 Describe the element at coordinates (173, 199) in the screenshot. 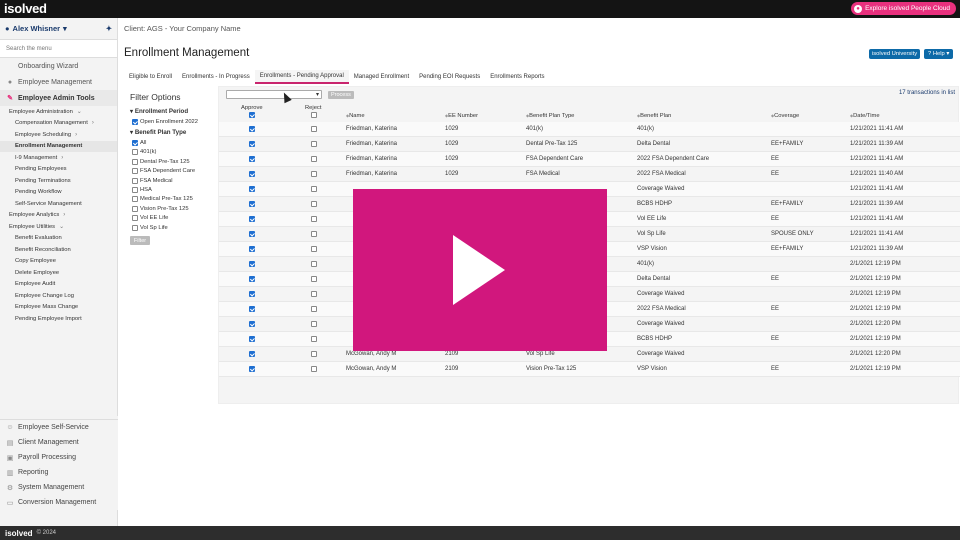

I see `filter-option-medical-pre-tax-125: Medical Pre-Tax 125` at that location.